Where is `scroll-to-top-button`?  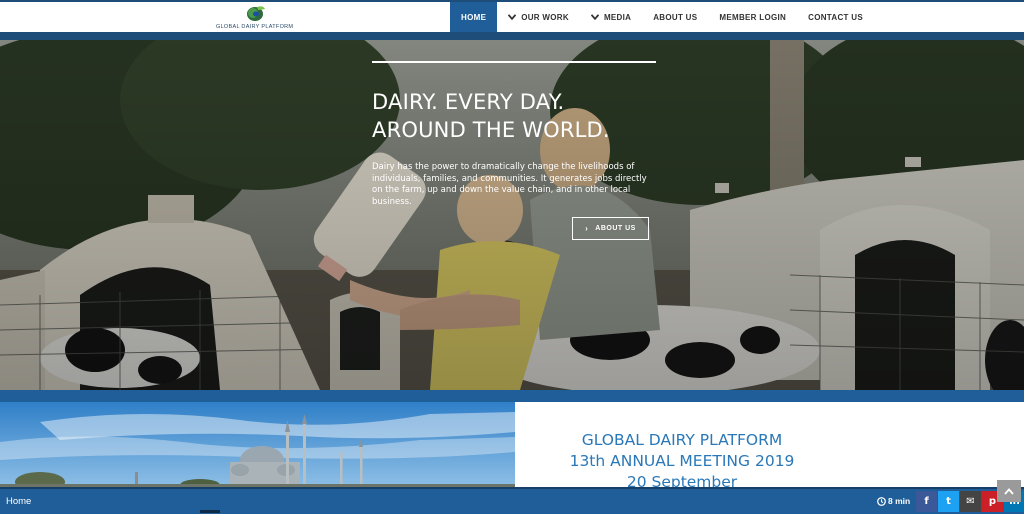
scroll-to-top-button is located at coordinates (1009, 491).